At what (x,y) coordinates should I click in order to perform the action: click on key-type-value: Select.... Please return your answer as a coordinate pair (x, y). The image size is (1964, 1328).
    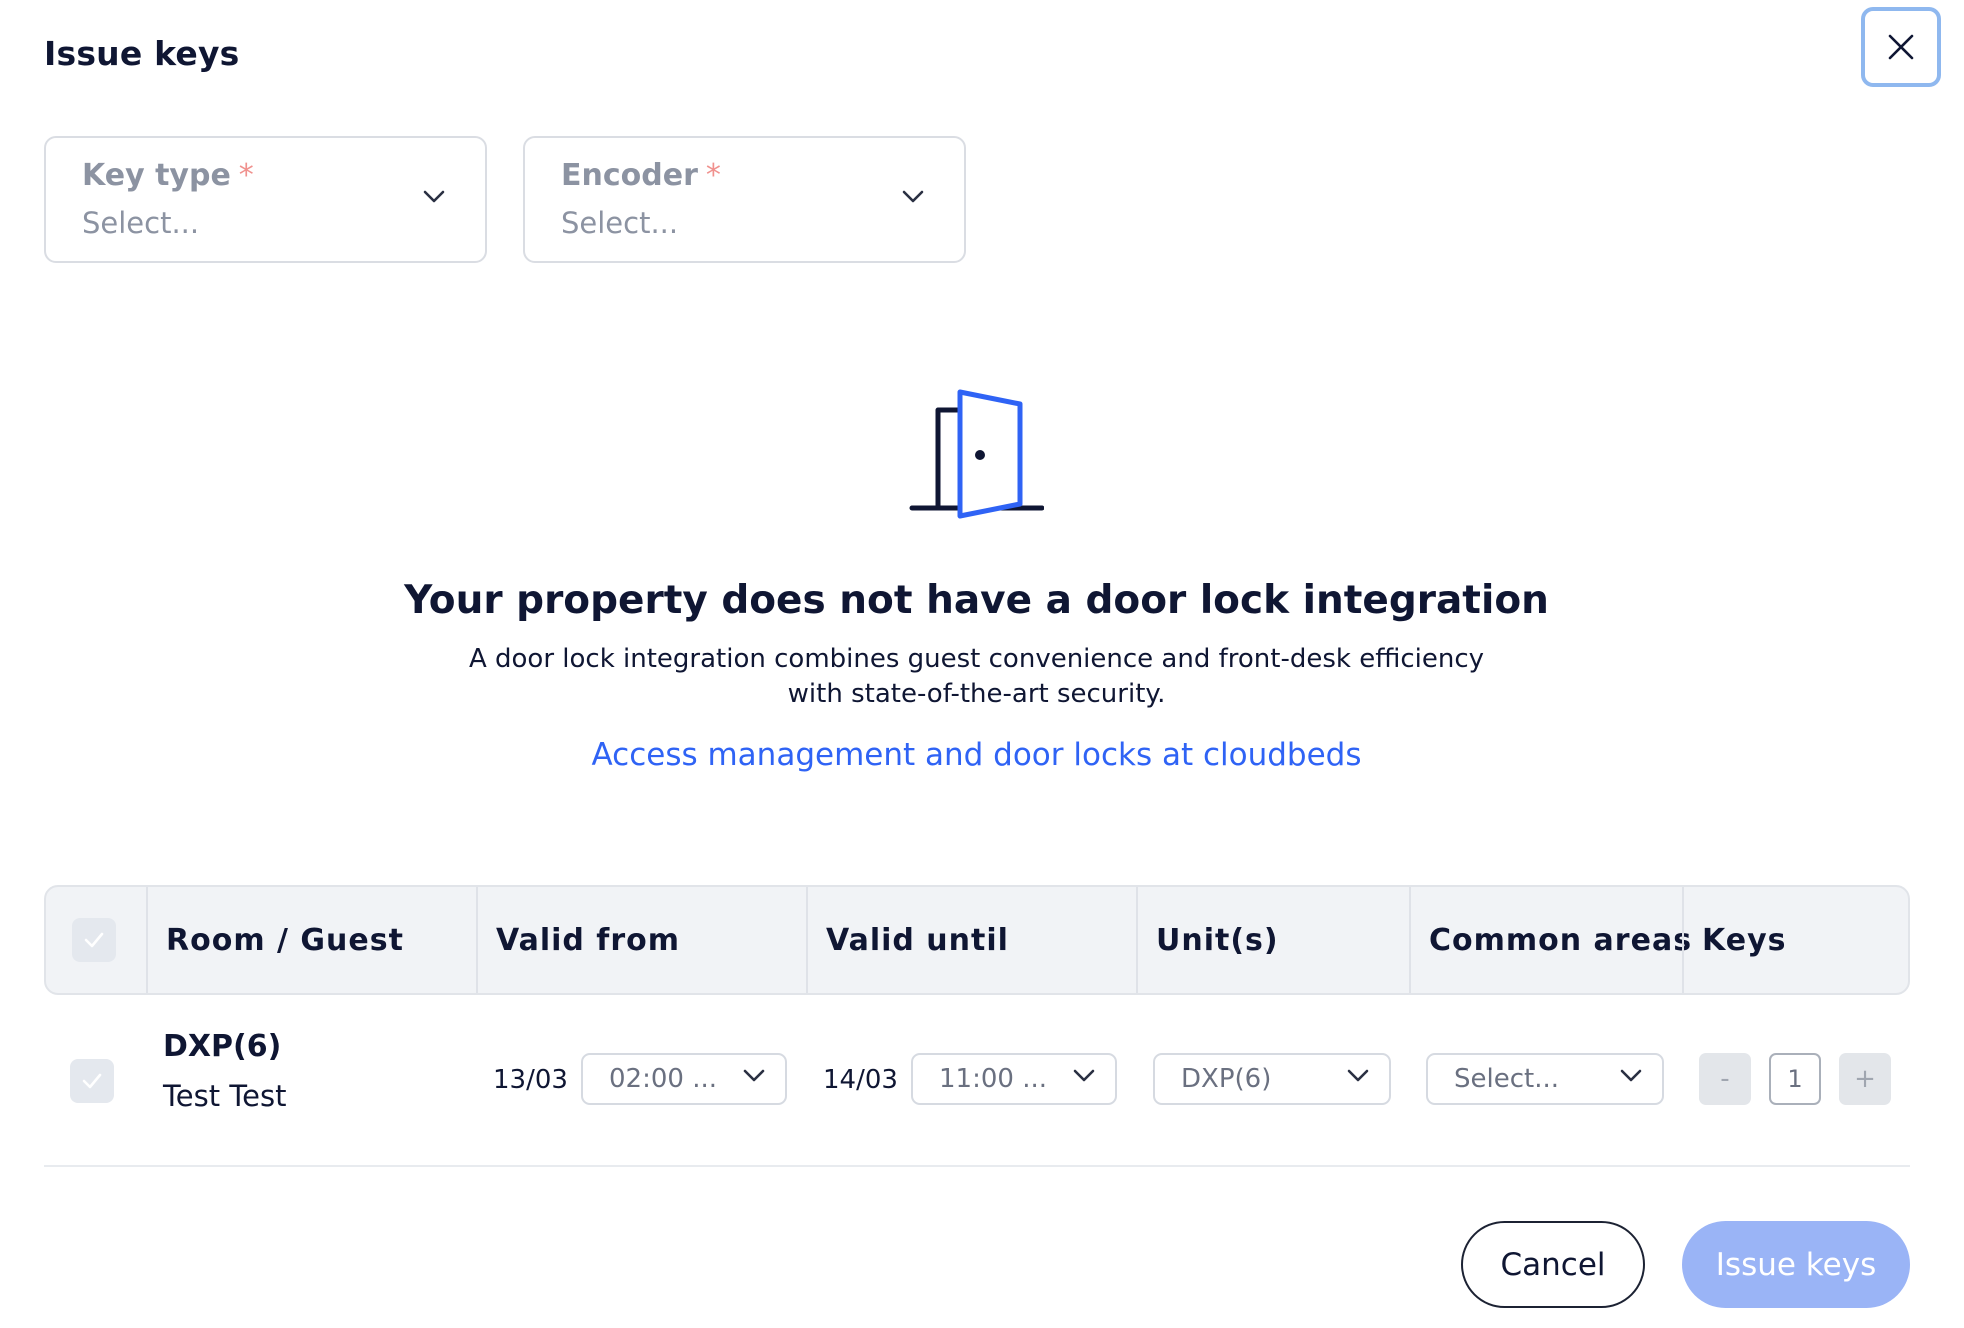
    Looking at the image, I should click on (141, 223).